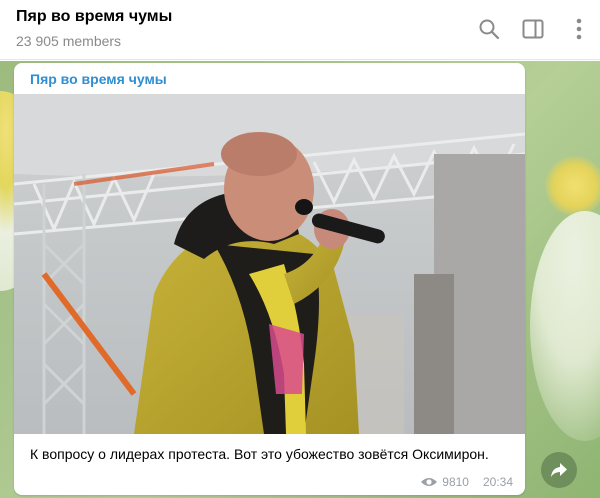 The height and width of the screenshot is (498, 600). Describe the element at coordinates (98, 79) in the screenshot. I see `message-author: Пяр во время чумы` at that location.